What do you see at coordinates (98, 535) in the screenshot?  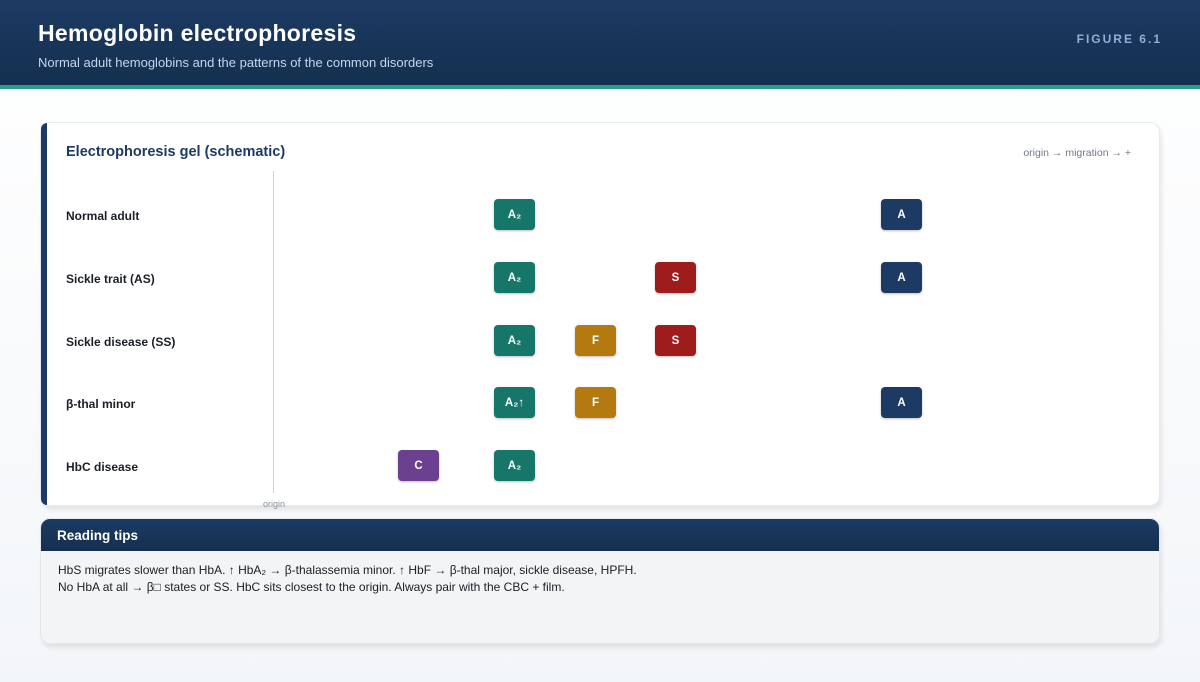 I see `reading-tips-title: Reading tips` at bounding box center [98, 535].